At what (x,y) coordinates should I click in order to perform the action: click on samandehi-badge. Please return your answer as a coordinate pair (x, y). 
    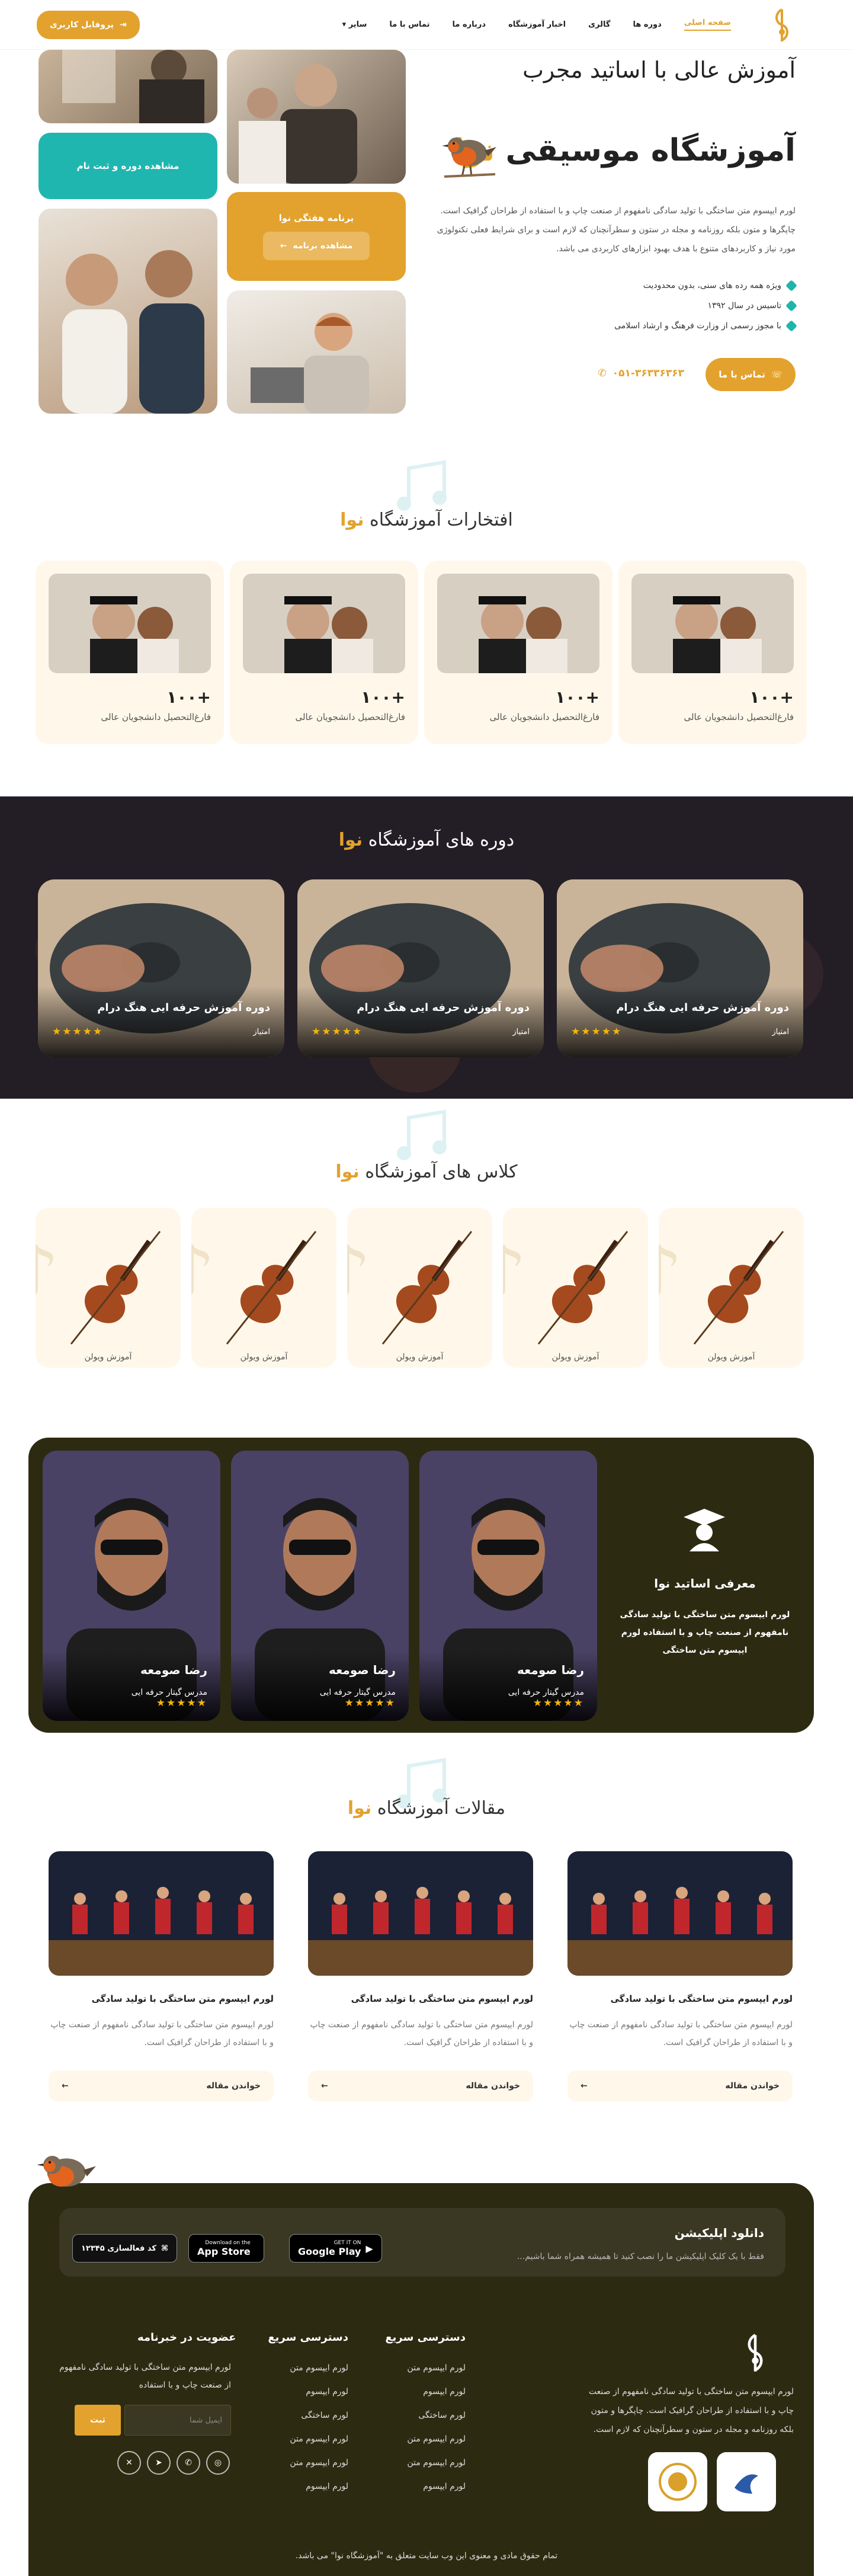
    Looking at the image, I should click on (677, 2481).